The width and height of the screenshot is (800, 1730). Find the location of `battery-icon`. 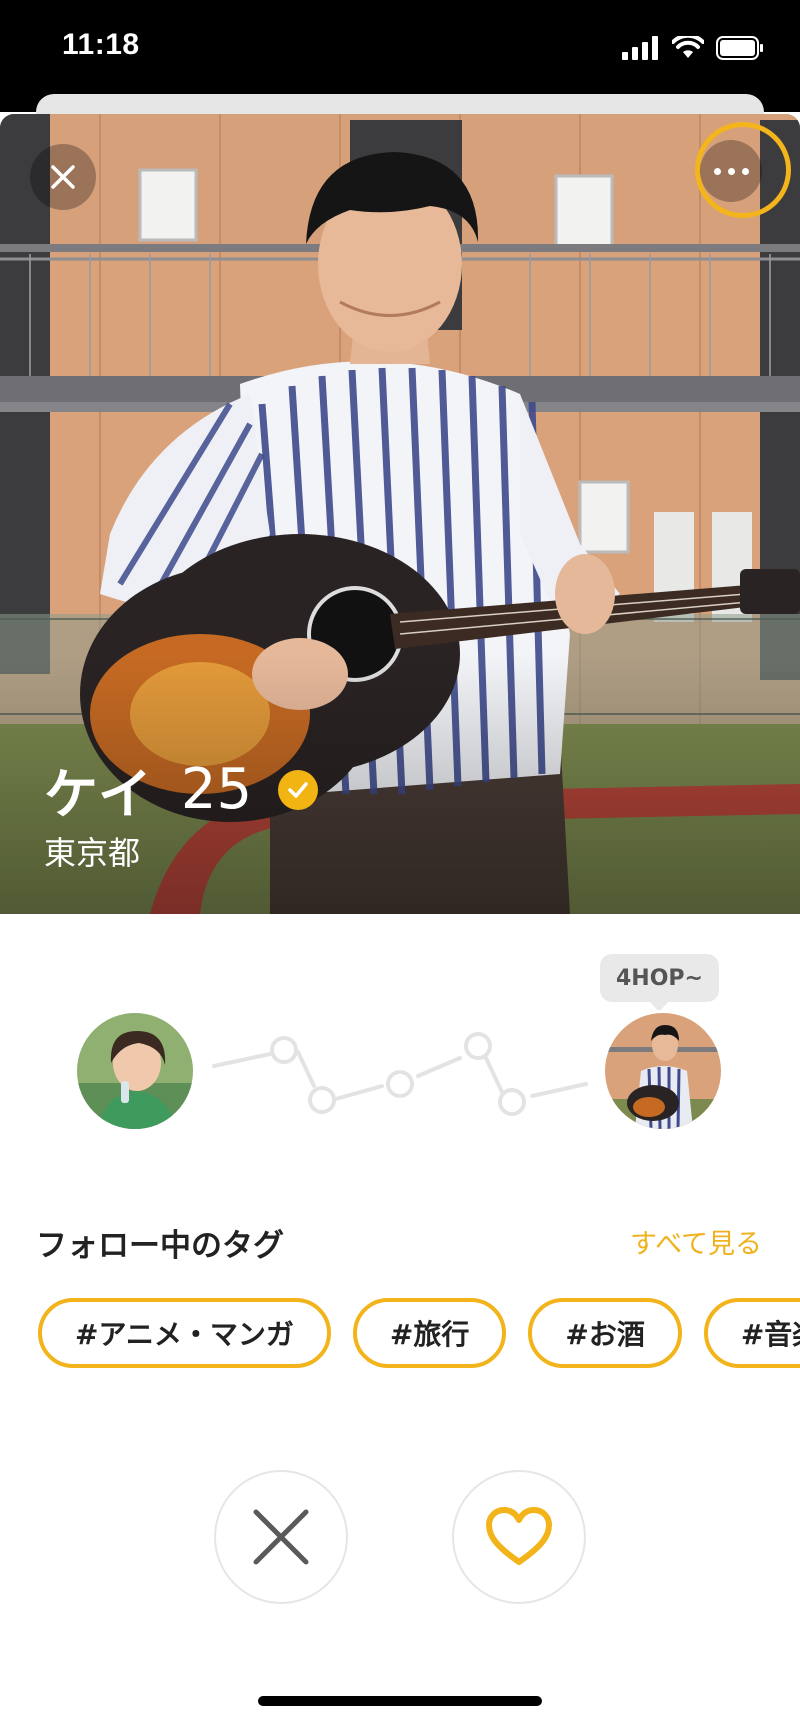

battery-icon is located at coordinates (739, 48).